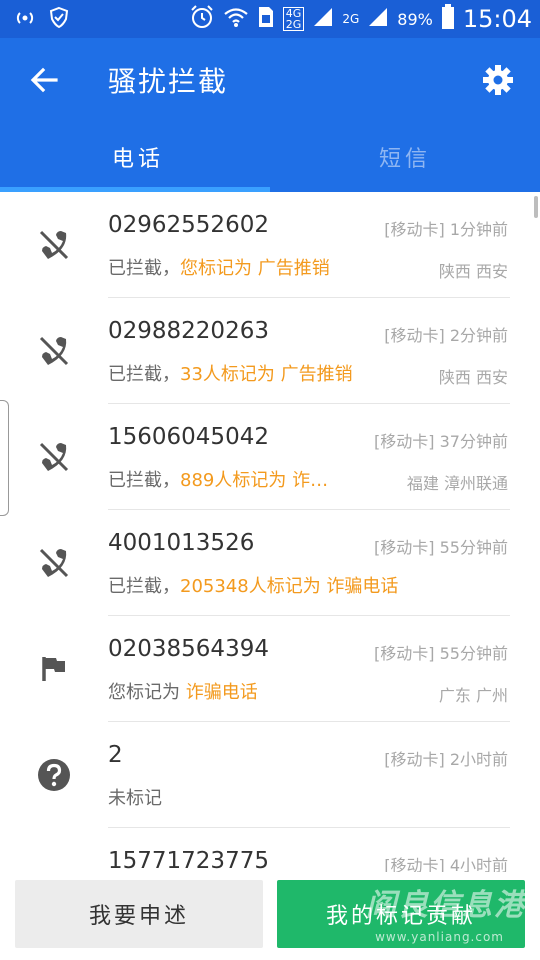 Image resolution: width=540 pixels, height=960 pixels. I want to click on row-meta: [移动卡] 37分钟前, so click(441, 440).